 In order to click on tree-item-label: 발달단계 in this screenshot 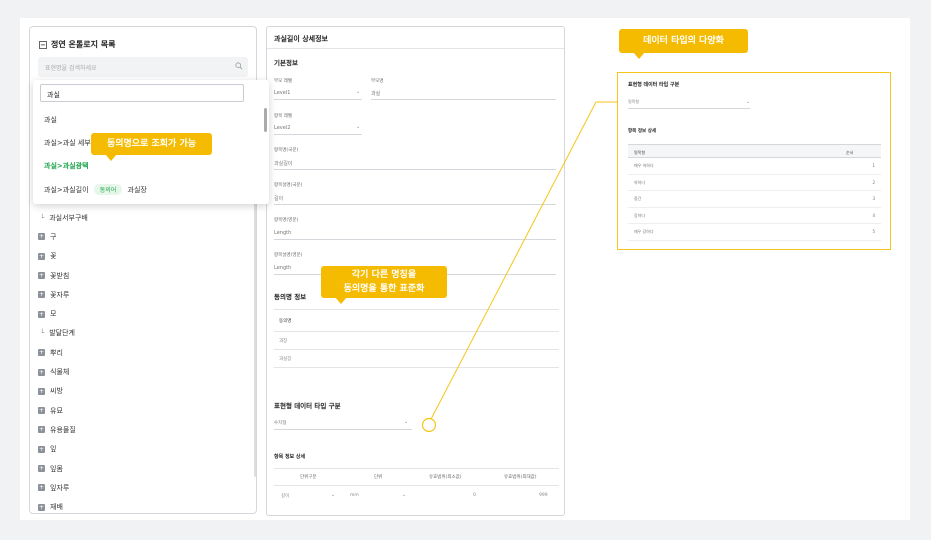, I will do `click(62, 333)`.